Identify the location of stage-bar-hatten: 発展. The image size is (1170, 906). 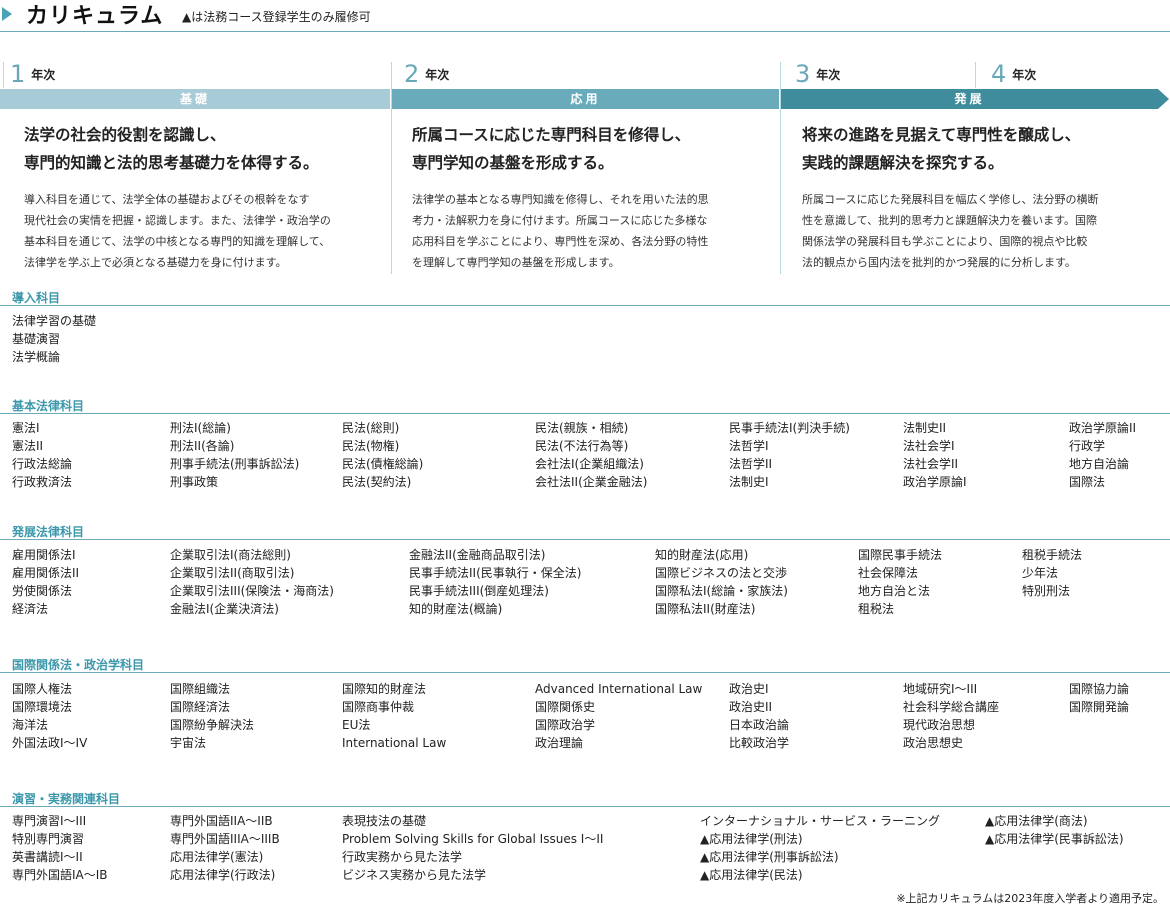
(969, 99).